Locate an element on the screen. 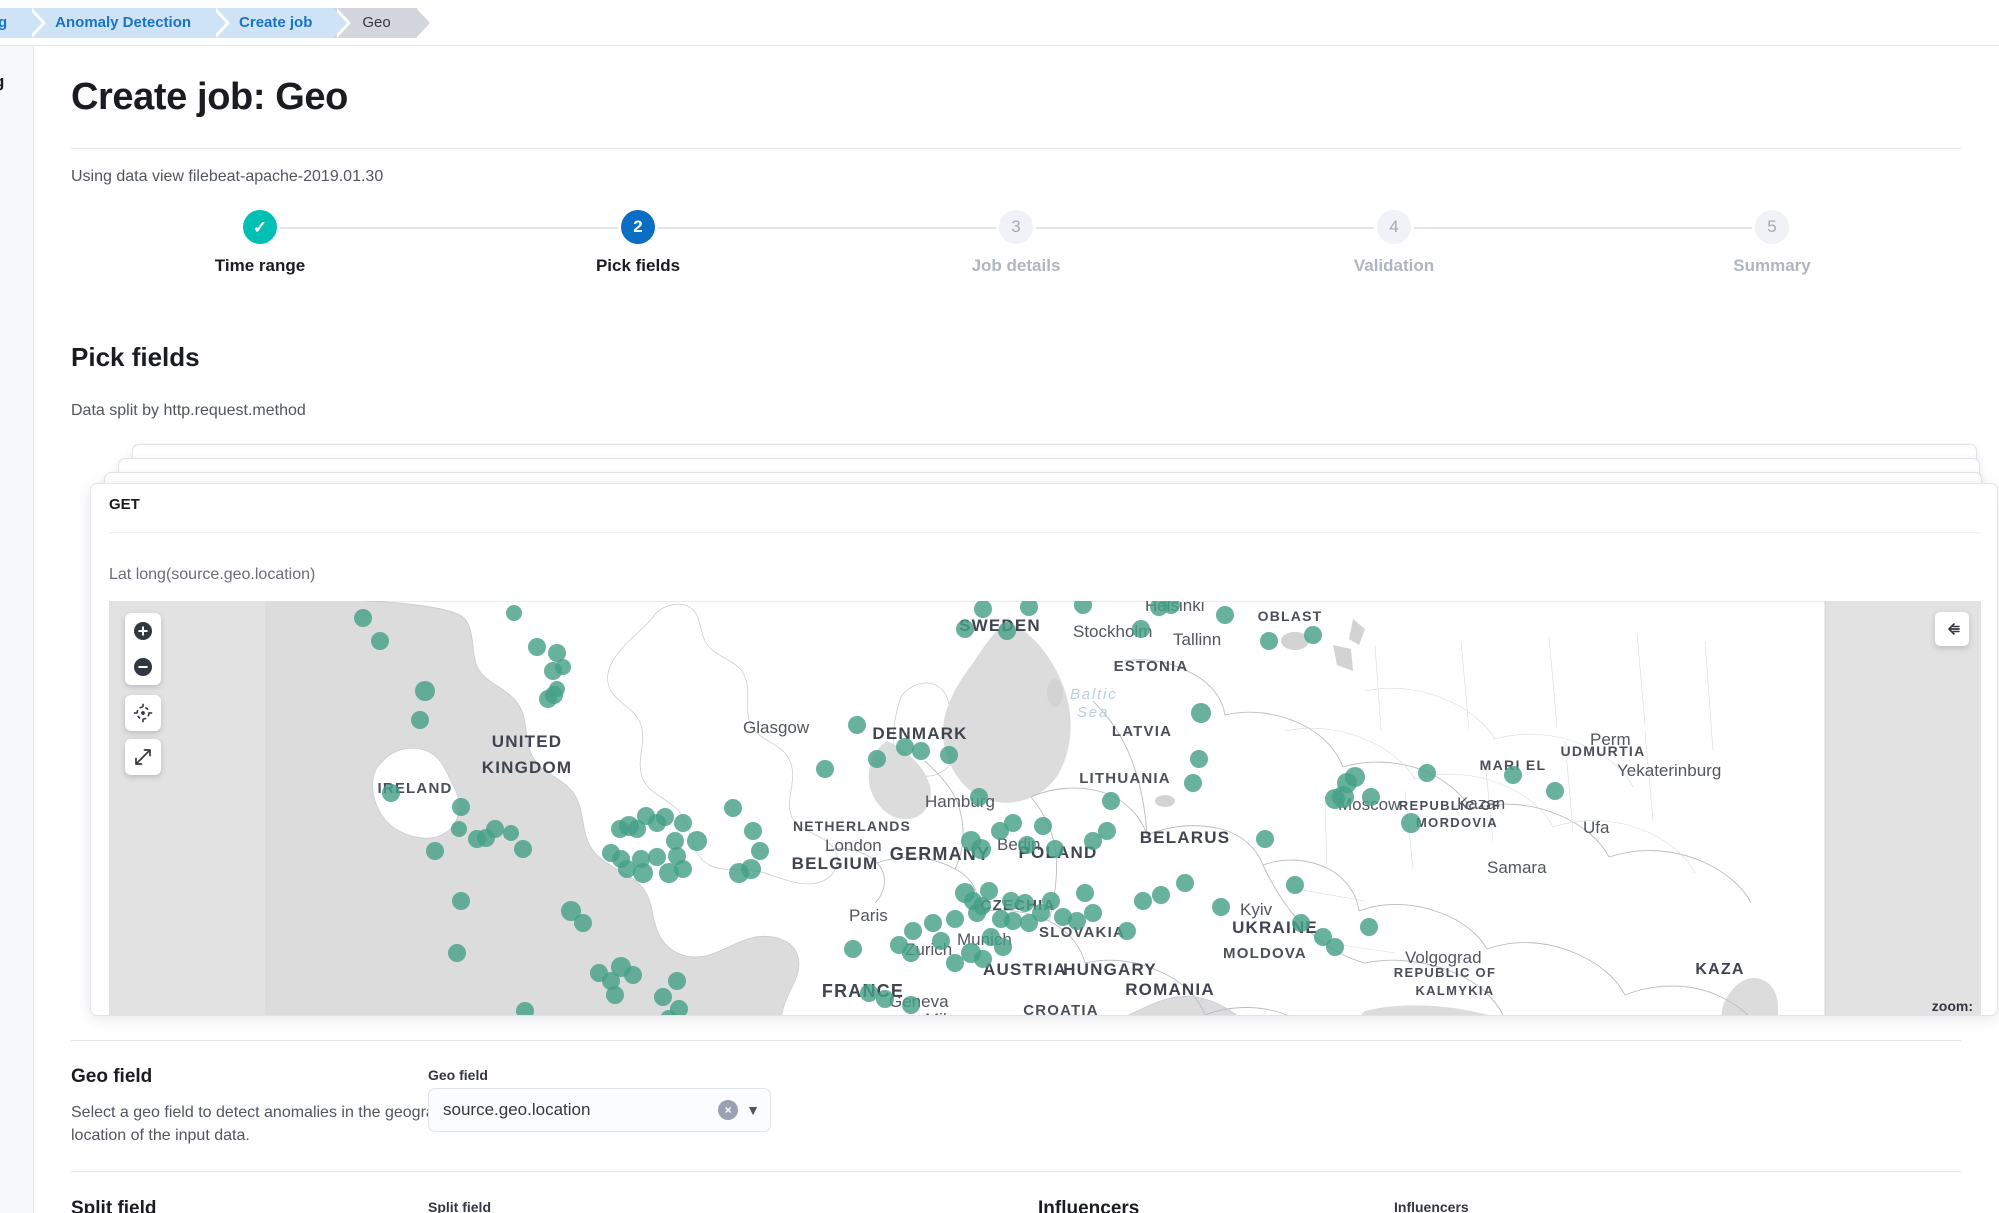 Image resolution: width=1999 pixels, height=1213 pixels. map-fullscreen-control is located at coordinates (143, 757).